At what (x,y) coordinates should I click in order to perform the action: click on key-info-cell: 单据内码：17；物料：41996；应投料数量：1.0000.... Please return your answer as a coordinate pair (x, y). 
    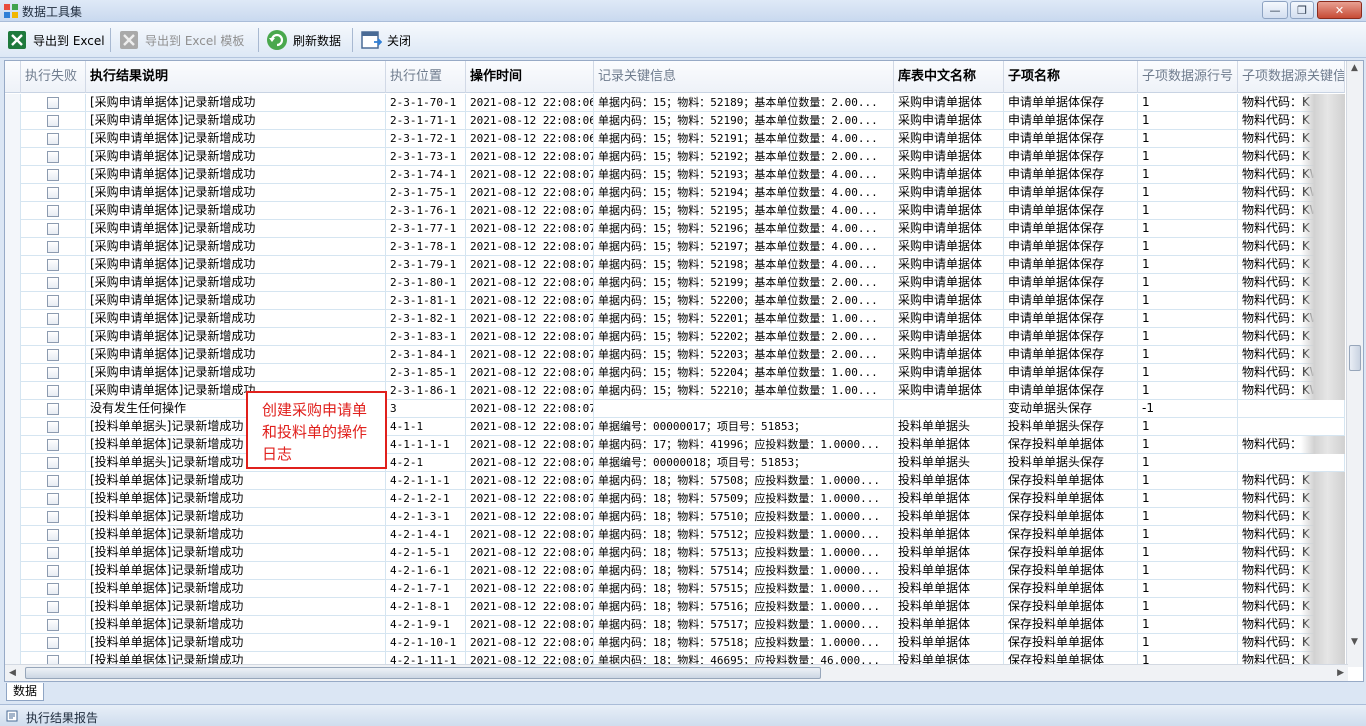
    Looking at the image, I should click on (744, 445).